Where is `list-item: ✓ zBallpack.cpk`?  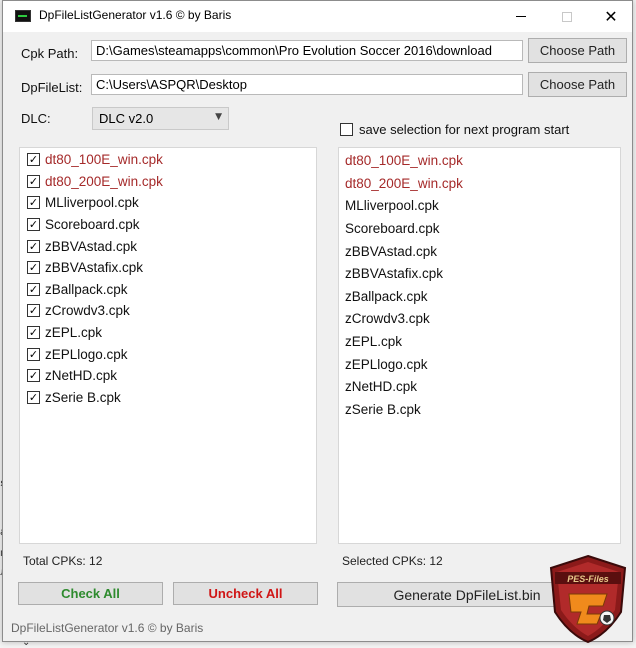
list-item: ✓ zBallpack.cpk is located at coordinates (77, 289).